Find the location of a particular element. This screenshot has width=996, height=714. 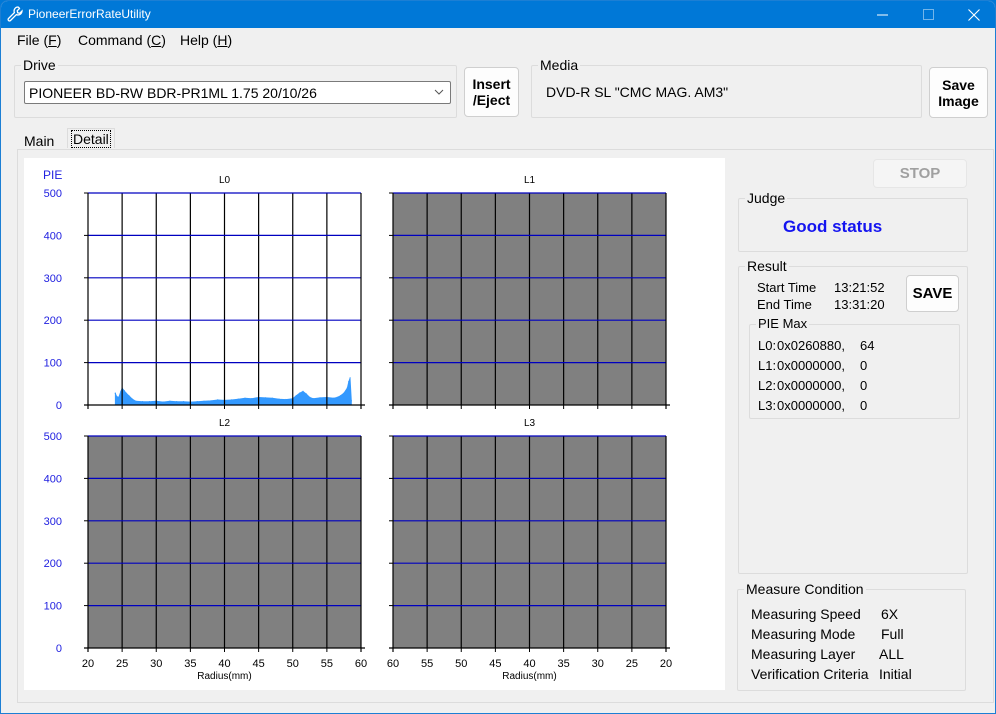

stop-button: STOP is located at coordinates (920, 173).